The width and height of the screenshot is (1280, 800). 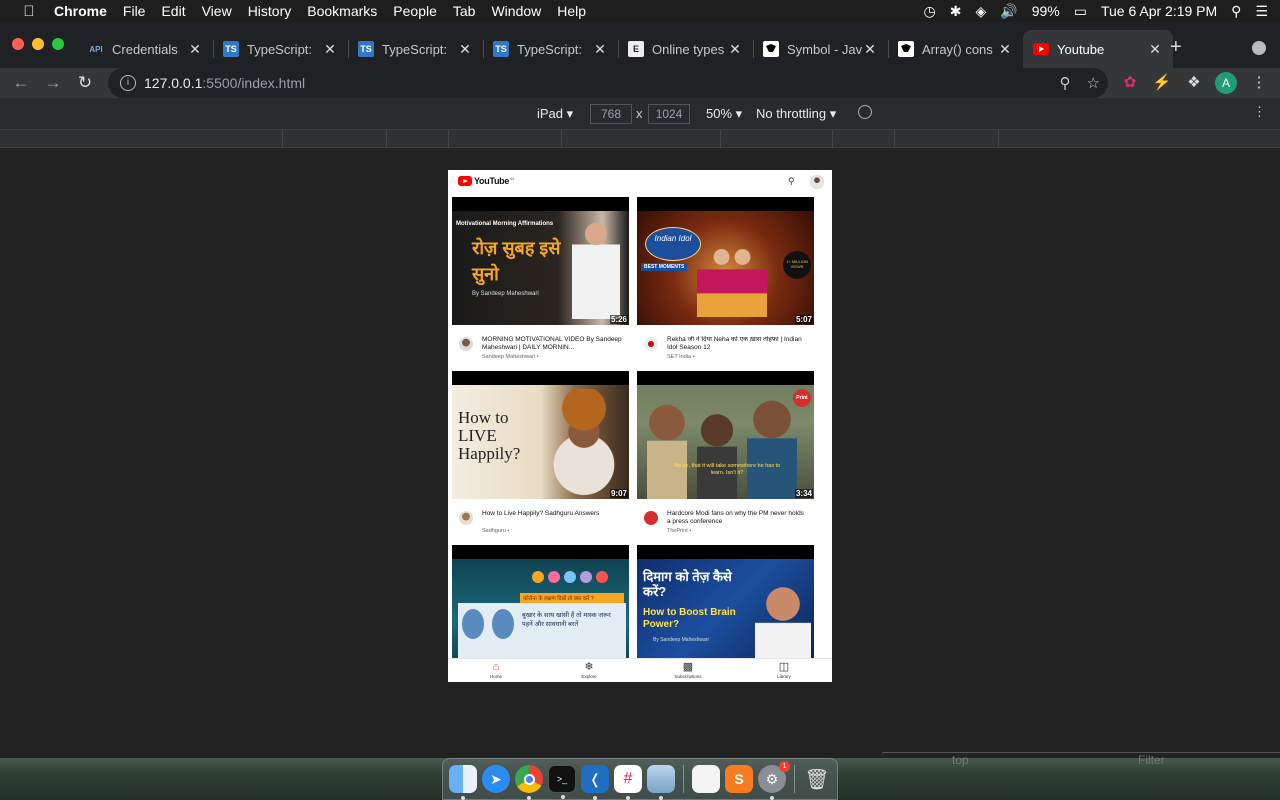 I want to click on close-window-button, so click(x=18, y=44).